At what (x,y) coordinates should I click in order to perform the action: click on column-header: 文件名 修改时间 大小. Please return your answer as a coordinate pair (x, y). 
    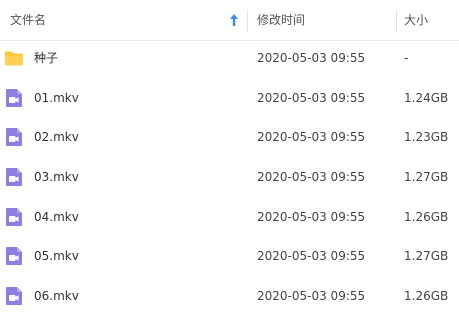
    Looking at the image, I should click on (229, 20).